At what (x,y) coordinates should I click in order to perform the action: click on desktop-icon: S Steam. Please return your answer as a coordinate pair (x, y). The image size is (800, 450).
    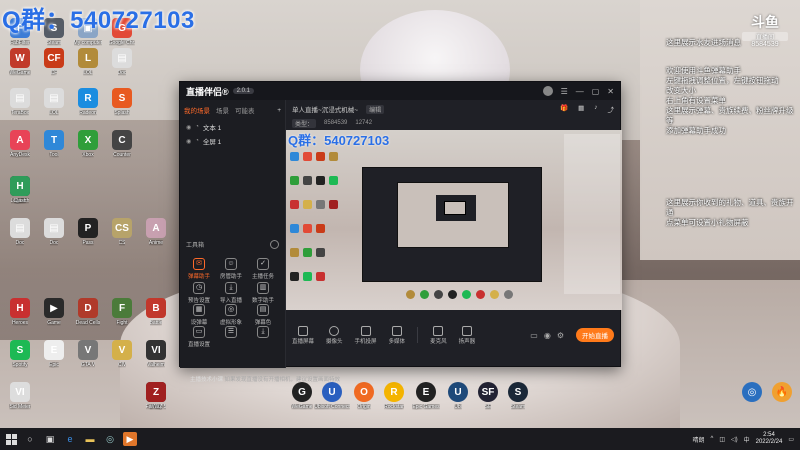
    Looking at the image, I should click on (518, 396).